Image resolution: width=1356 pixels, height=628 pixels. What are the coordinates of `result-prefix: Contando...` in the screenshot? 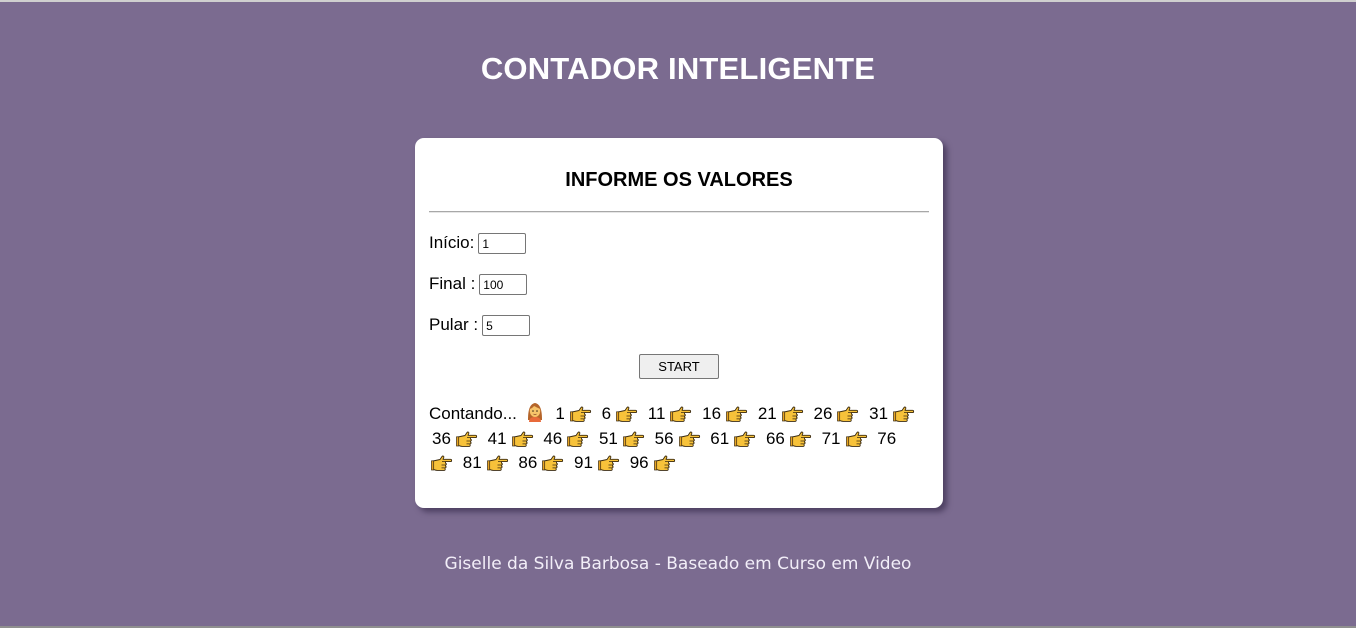 It's located at (473, 413).